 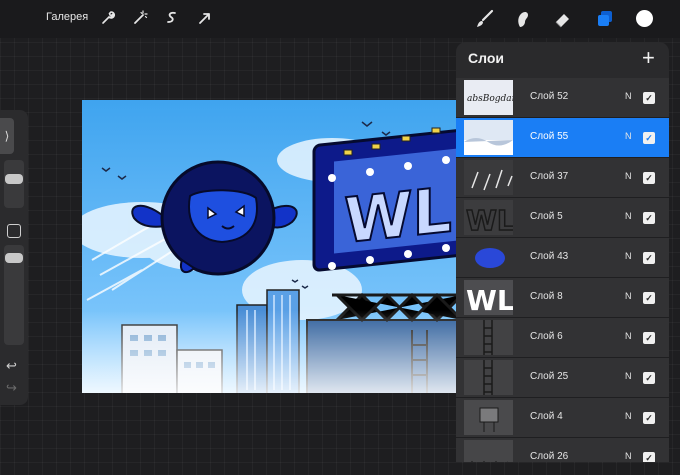 I want to click on layer-name: Слой 37, so click(x=549, y=176).